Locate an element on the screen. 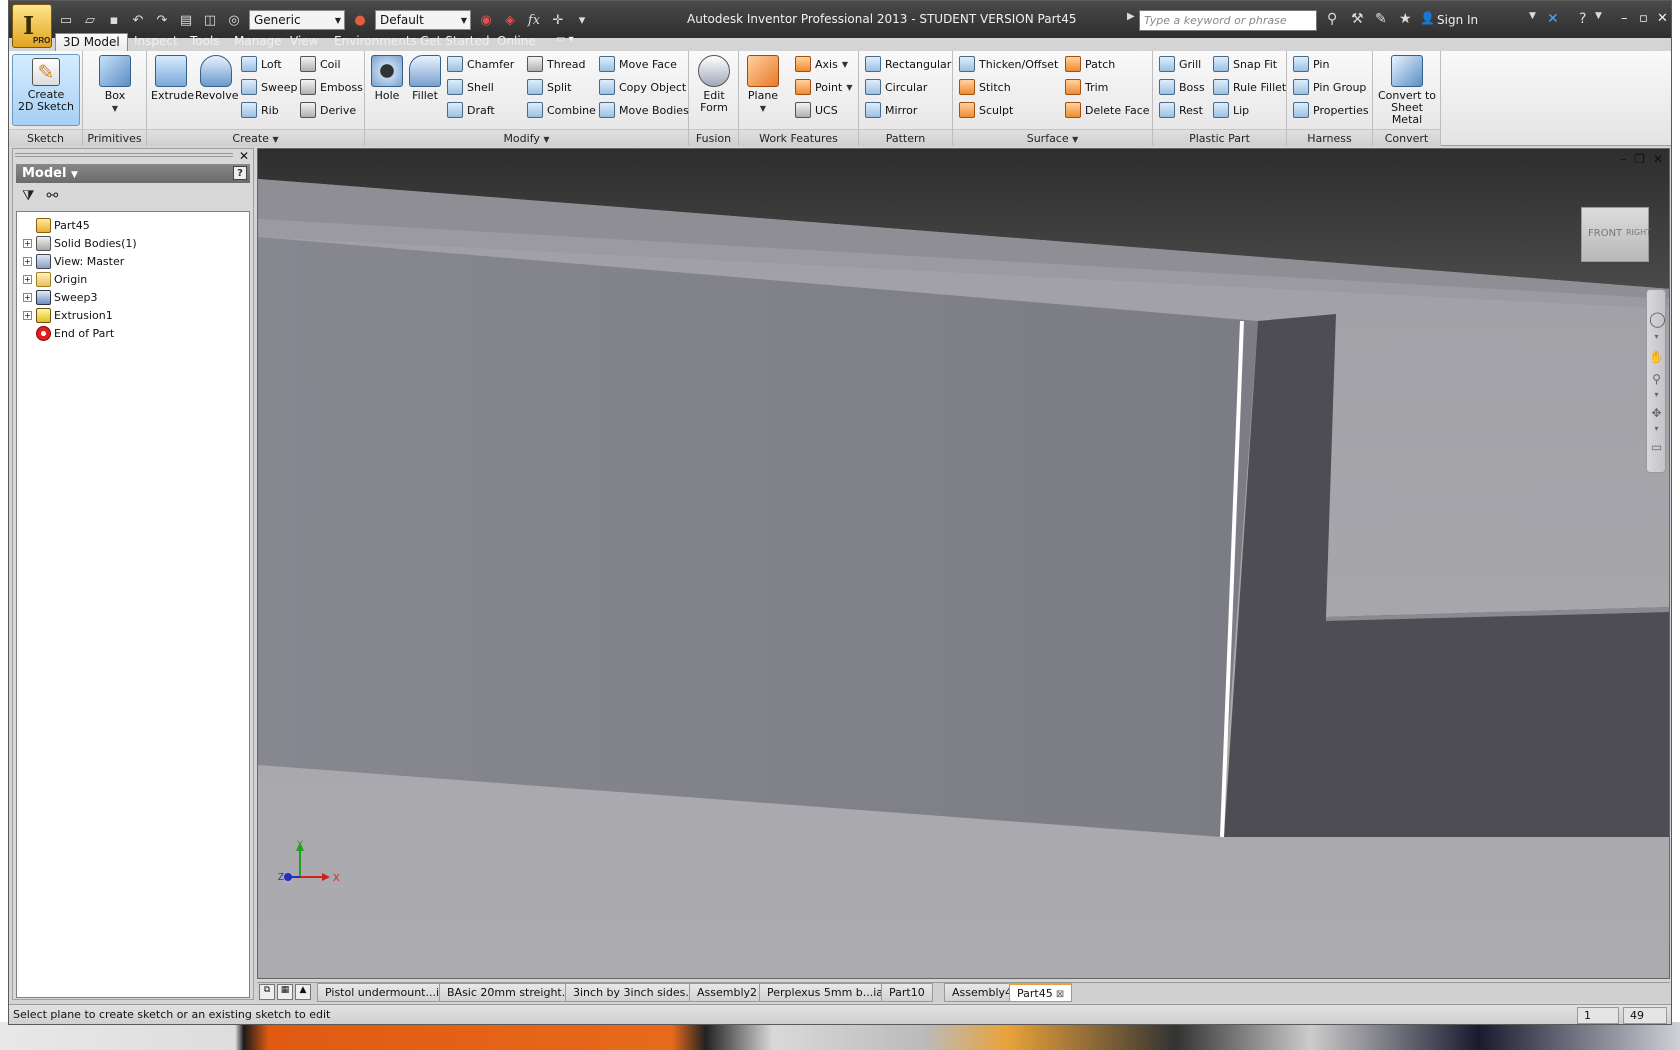 The width and height of the screenshot is (1680, 1050). parameters-icon: fx is located at coordinates (534, 20).